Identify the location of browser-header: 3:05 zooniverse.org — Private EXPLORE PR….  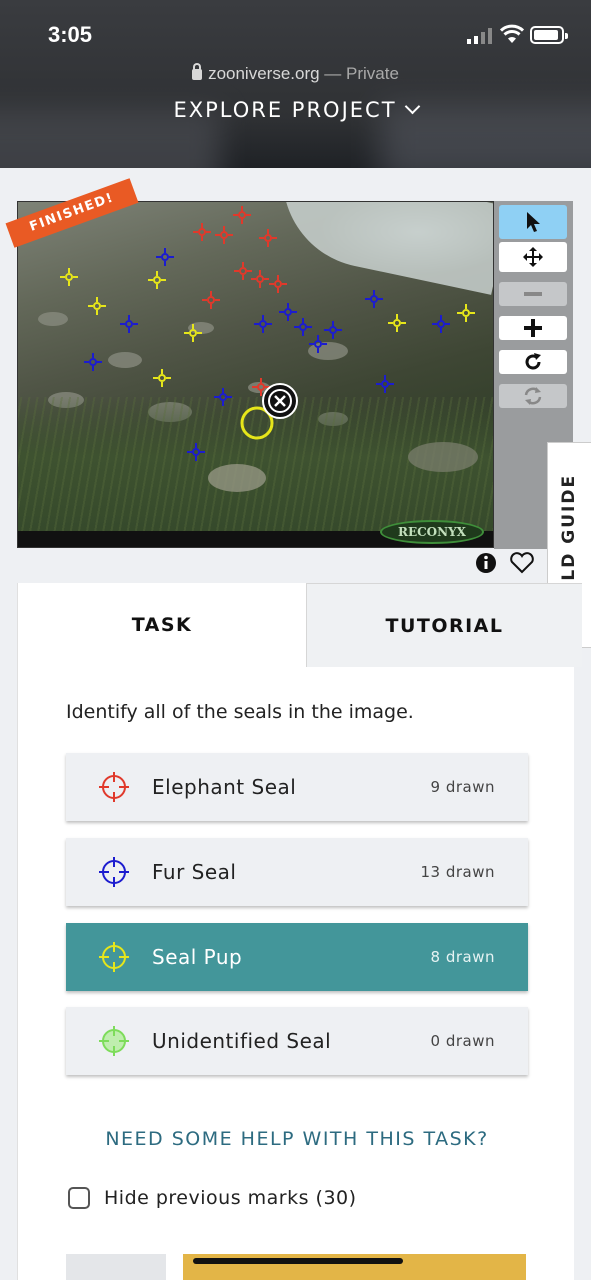
(295, 84).